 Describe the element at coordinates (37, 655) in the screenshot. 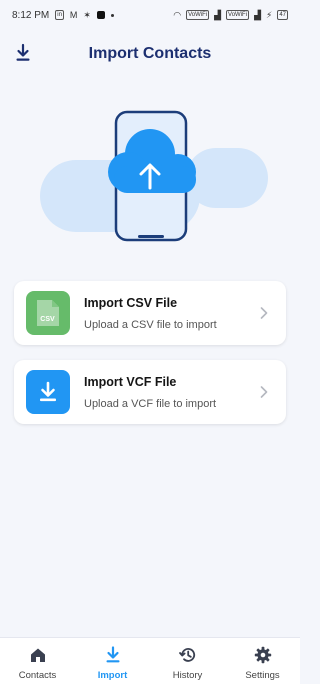

I see `home-icon` at that location.